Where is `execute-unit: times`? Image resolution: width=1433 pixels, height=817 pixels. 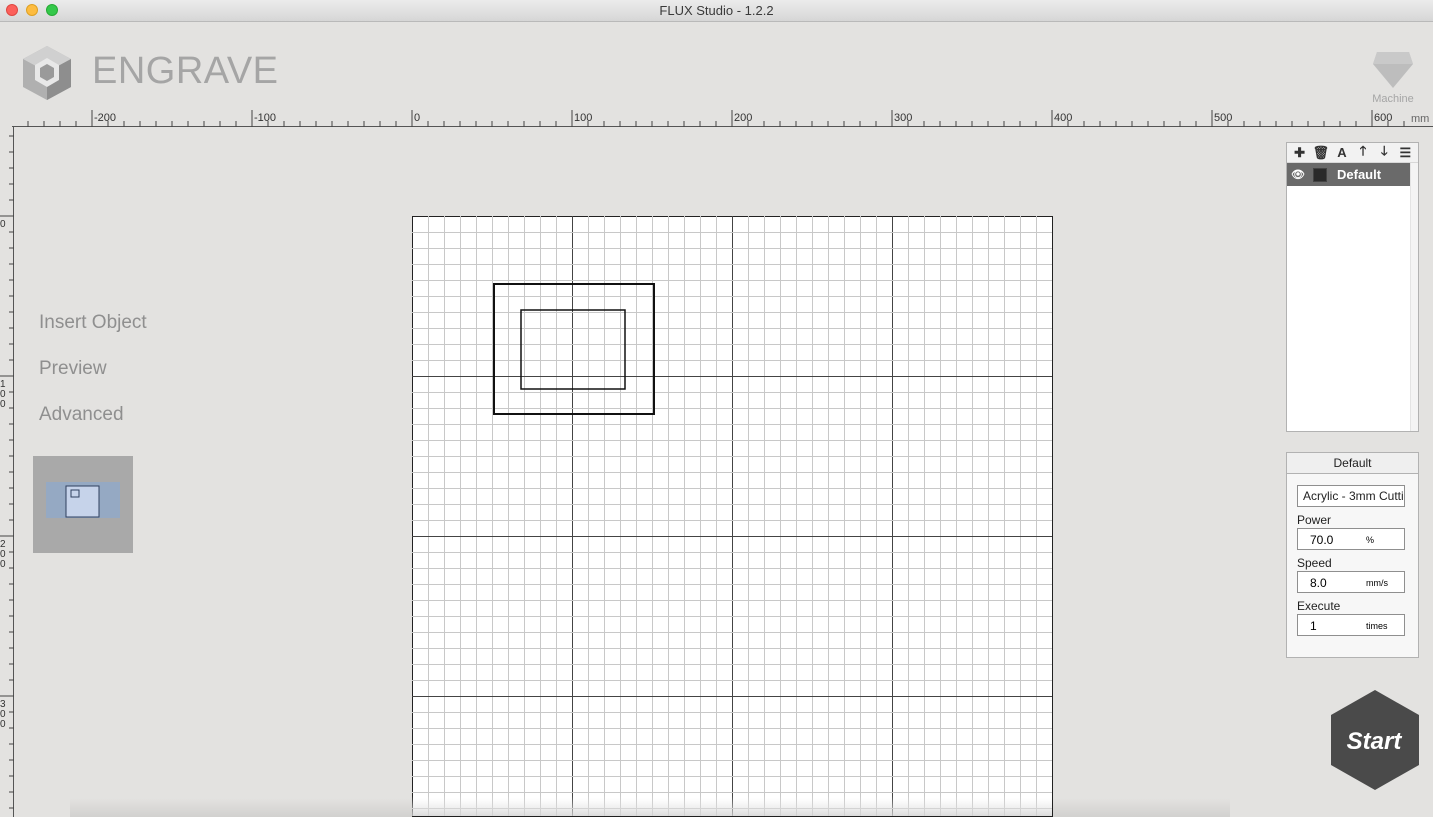 execute-unit: times is located at coordinates (1377, 626).